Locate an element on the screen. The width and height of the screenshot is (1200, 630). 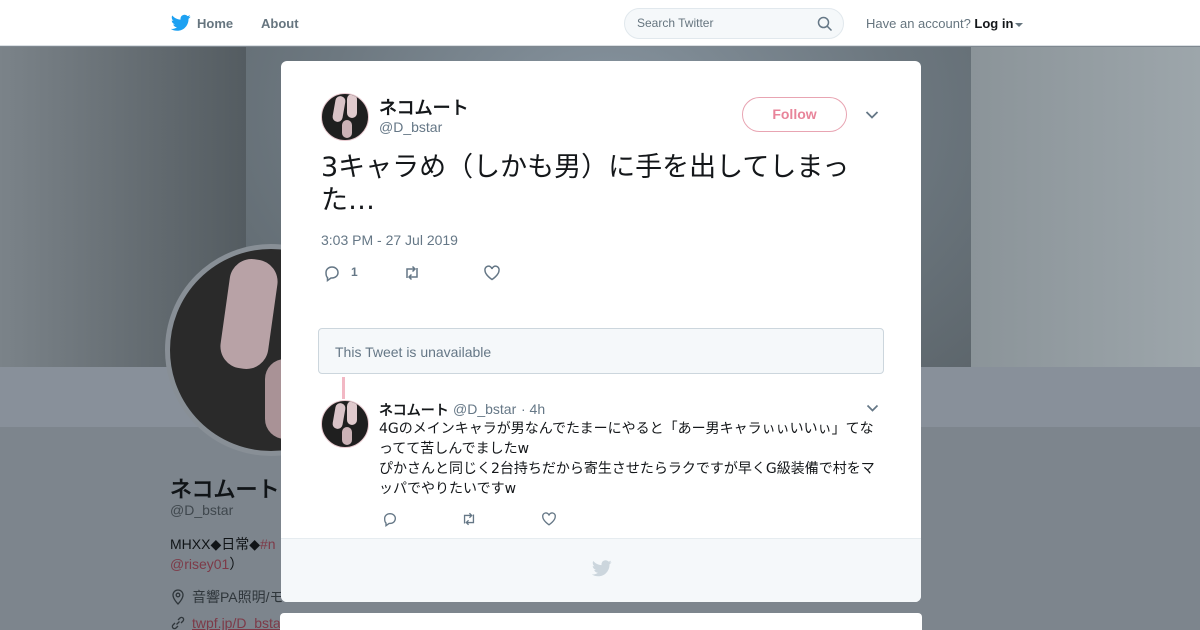
nav-home-link: Home is located at coordinates (215, 23).